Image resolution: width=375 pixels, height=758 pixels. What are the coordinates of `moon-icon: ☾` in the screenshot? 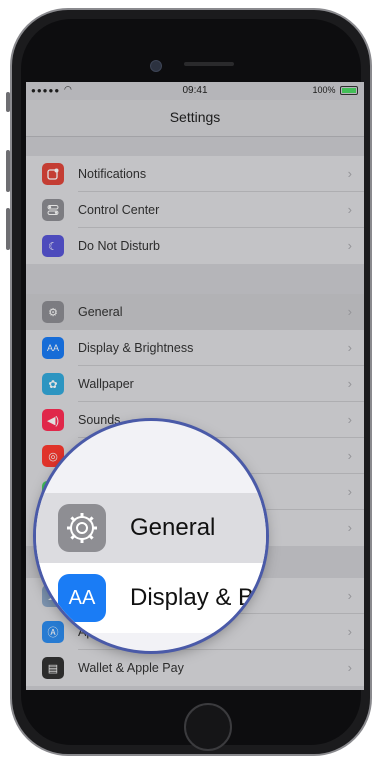 It's located at (53, 246).